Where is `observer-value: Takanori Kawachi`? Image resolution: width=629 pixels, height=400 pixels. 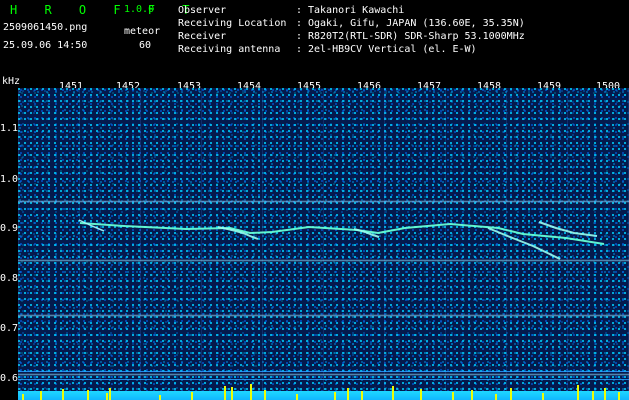
observer-value: Takanori Kawachi is located at coordinates (356, 10).